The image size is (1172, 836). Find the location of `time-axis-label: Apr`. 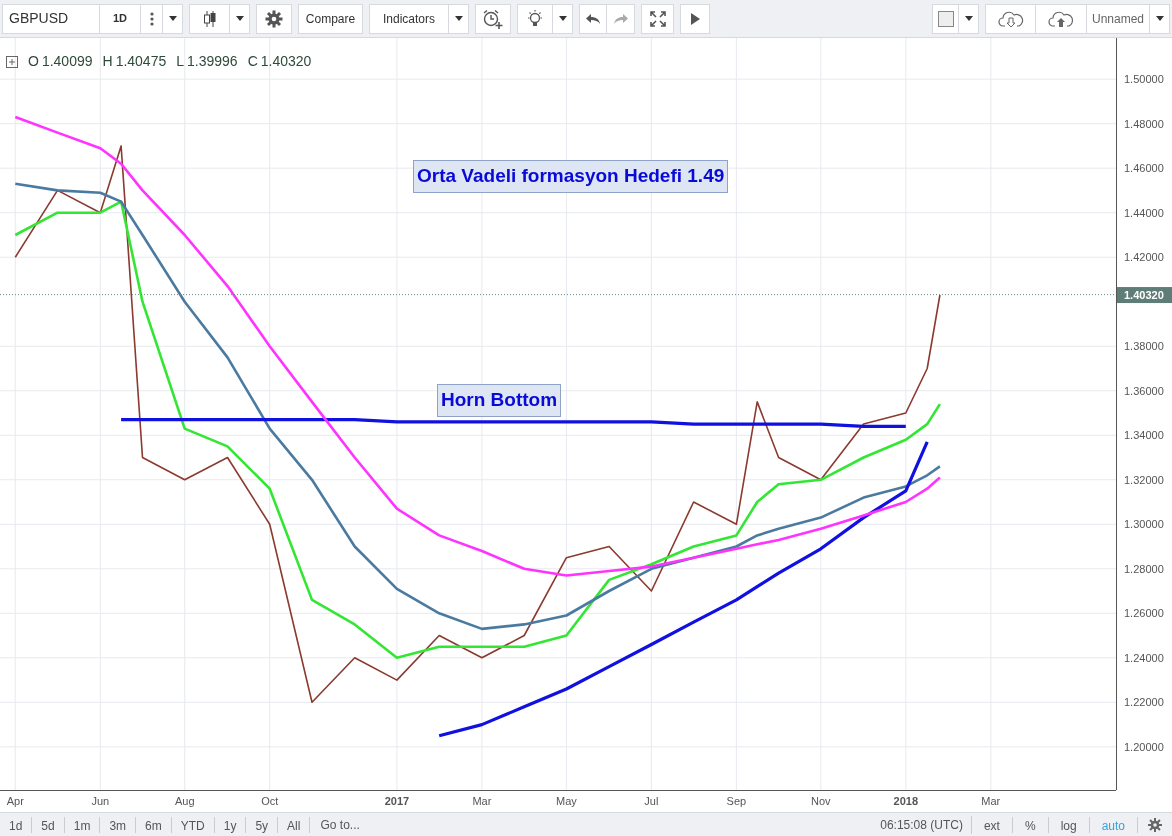

time-axis-label: Apr is located at coordinates (15, 801).